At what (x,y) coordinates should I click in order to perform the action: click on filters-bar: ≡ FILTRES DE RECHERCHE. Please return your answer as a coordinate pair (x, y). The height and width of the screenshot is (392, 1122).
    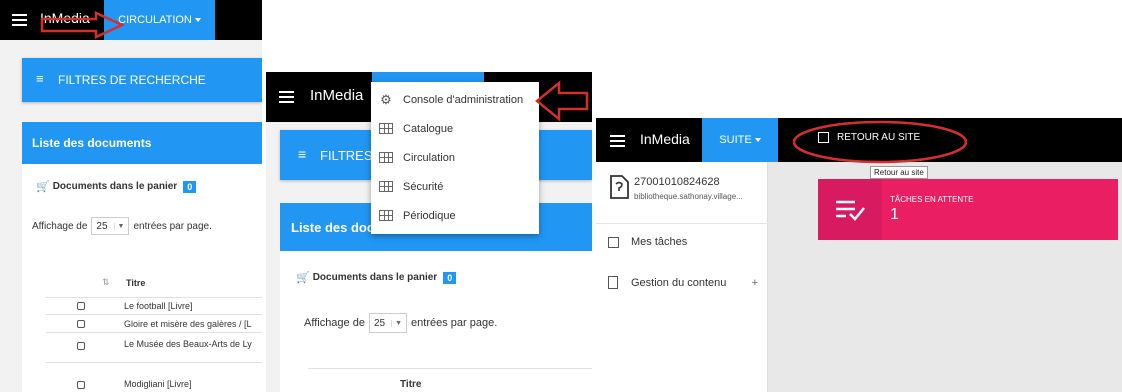
    Looking at the image, I should click on (142, 80).